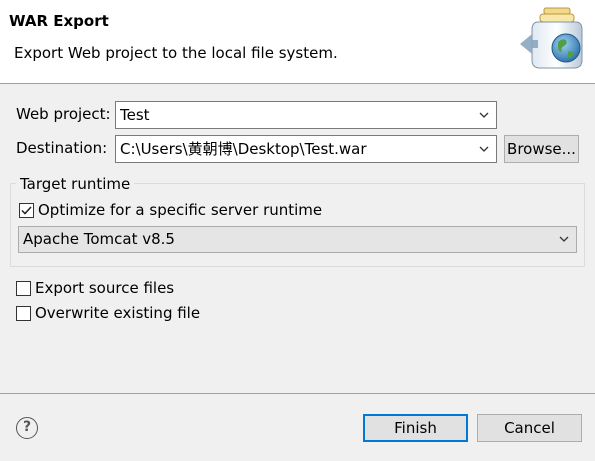  Describe the element at coordinates (554, 38) in the screenshot. I see `export-war-jar-globe-icon` at that location.